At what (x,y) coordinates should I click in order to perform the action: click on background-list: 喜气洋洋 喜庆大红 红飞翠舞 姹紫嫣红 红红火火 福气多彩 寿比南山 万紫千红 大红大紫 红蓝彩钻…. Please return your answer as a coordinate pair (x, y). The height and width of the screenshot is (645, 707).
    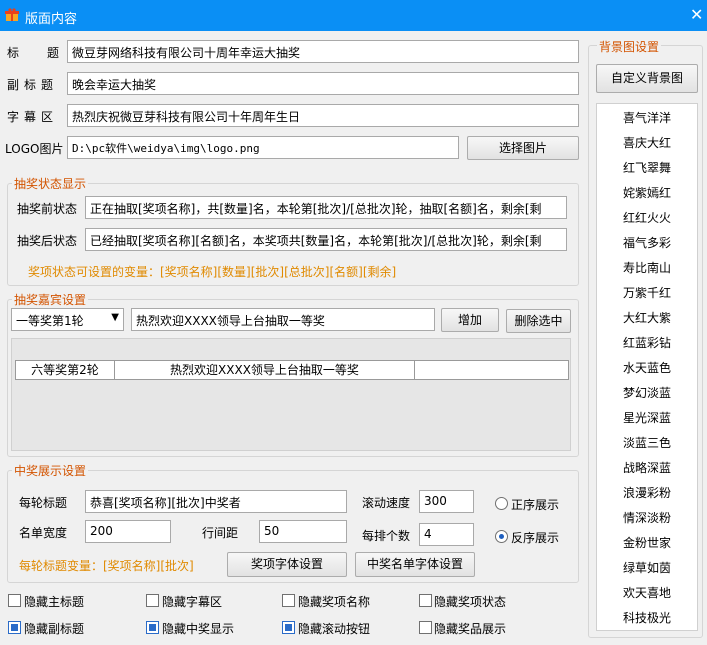
    Looking at the image, I should click on (647, 367).